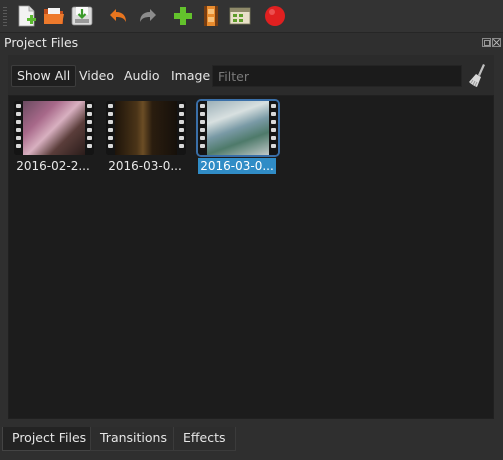  I want to click on import-files-icon, so click(183, 16).